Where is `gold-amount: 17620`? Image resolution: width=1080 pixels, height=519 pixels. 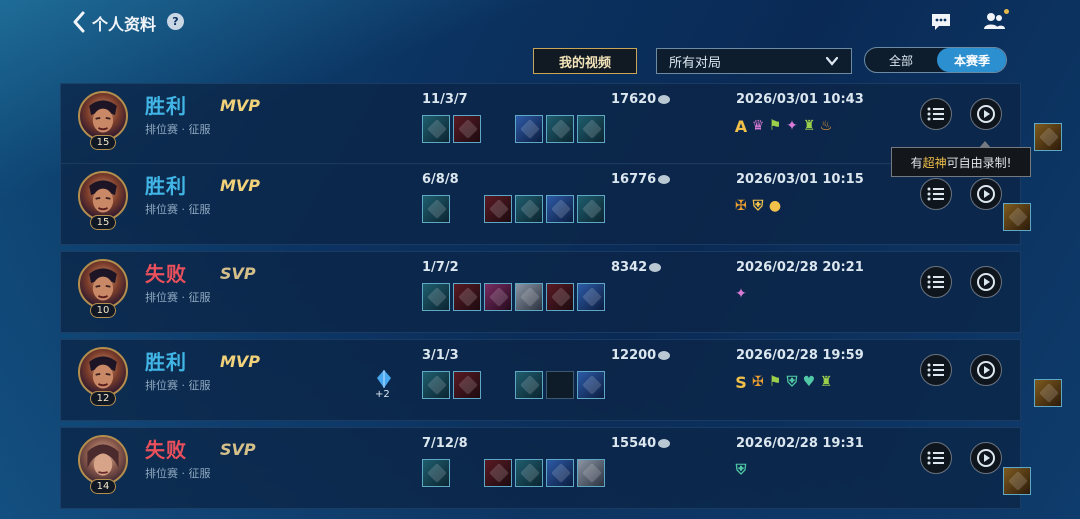 gold-amount: 17620 is located at coordinates (641, 99).